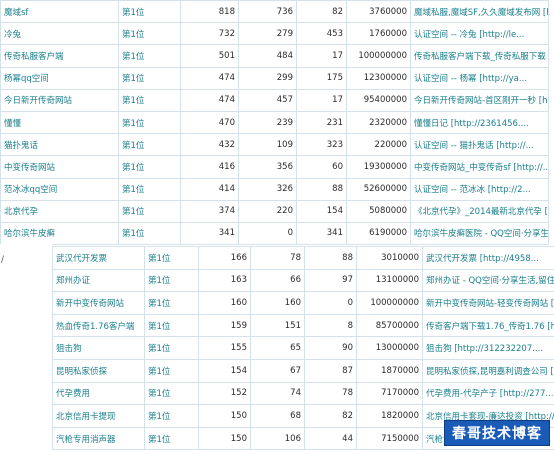 The width and height of the screenshot is (554, 450). Describe the element at coordinates (268, 56) in the screenshot. I see `count-cell: 484` at that location.